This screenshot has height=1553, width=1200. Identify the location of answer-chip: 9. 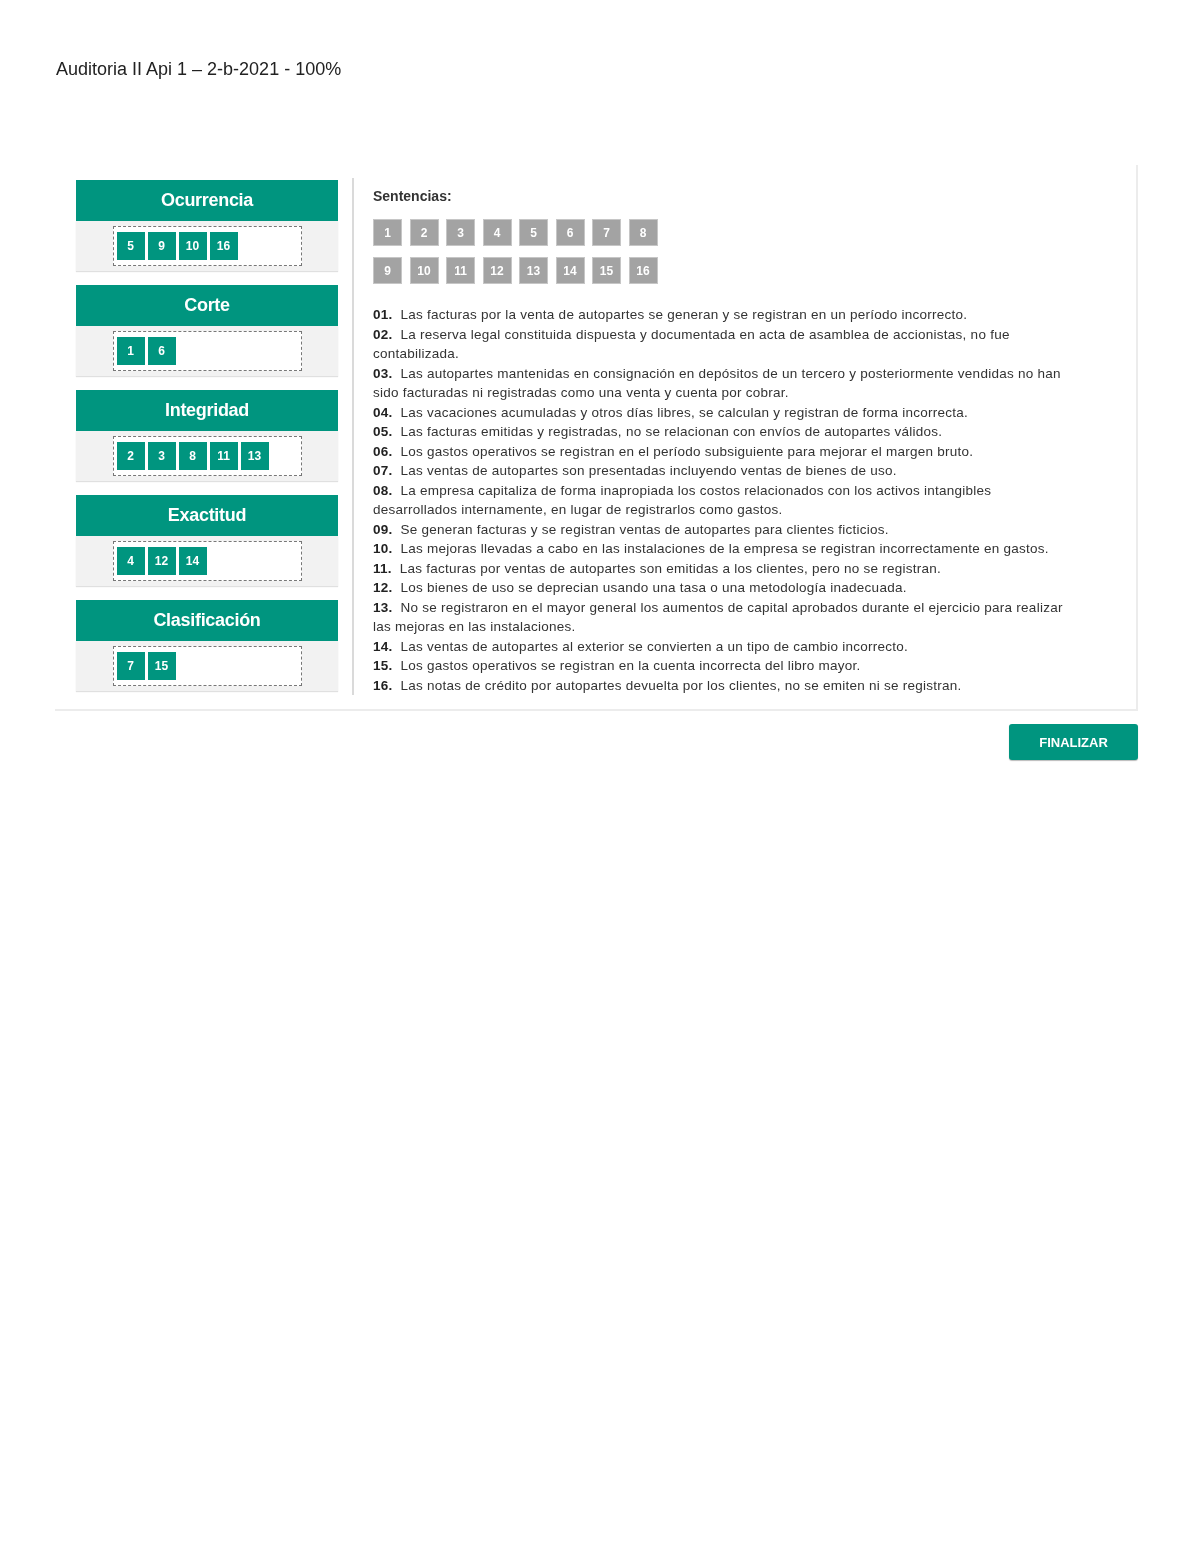
(161, 246).